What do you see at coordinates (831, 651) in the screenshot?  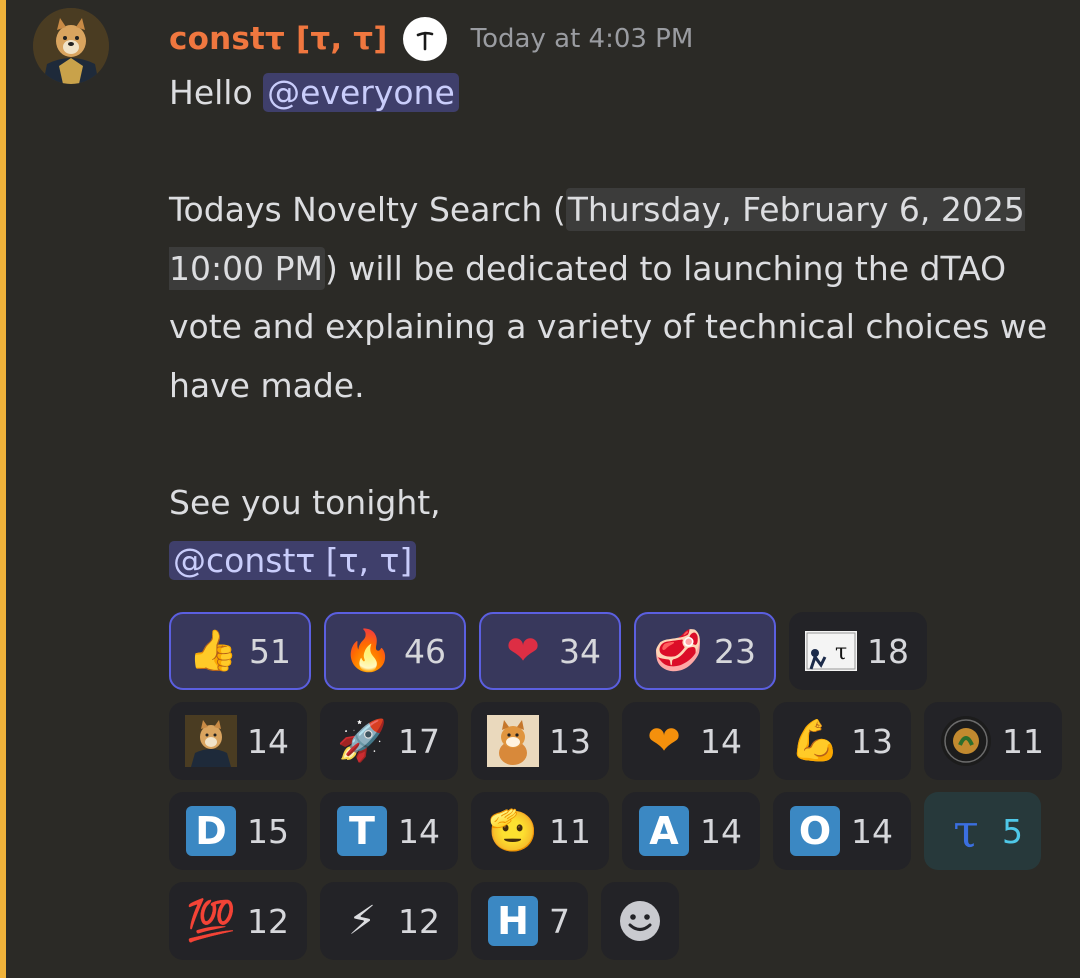 I see `custom-tao-sticker-icon: τ` at bounding box center [831, 651].